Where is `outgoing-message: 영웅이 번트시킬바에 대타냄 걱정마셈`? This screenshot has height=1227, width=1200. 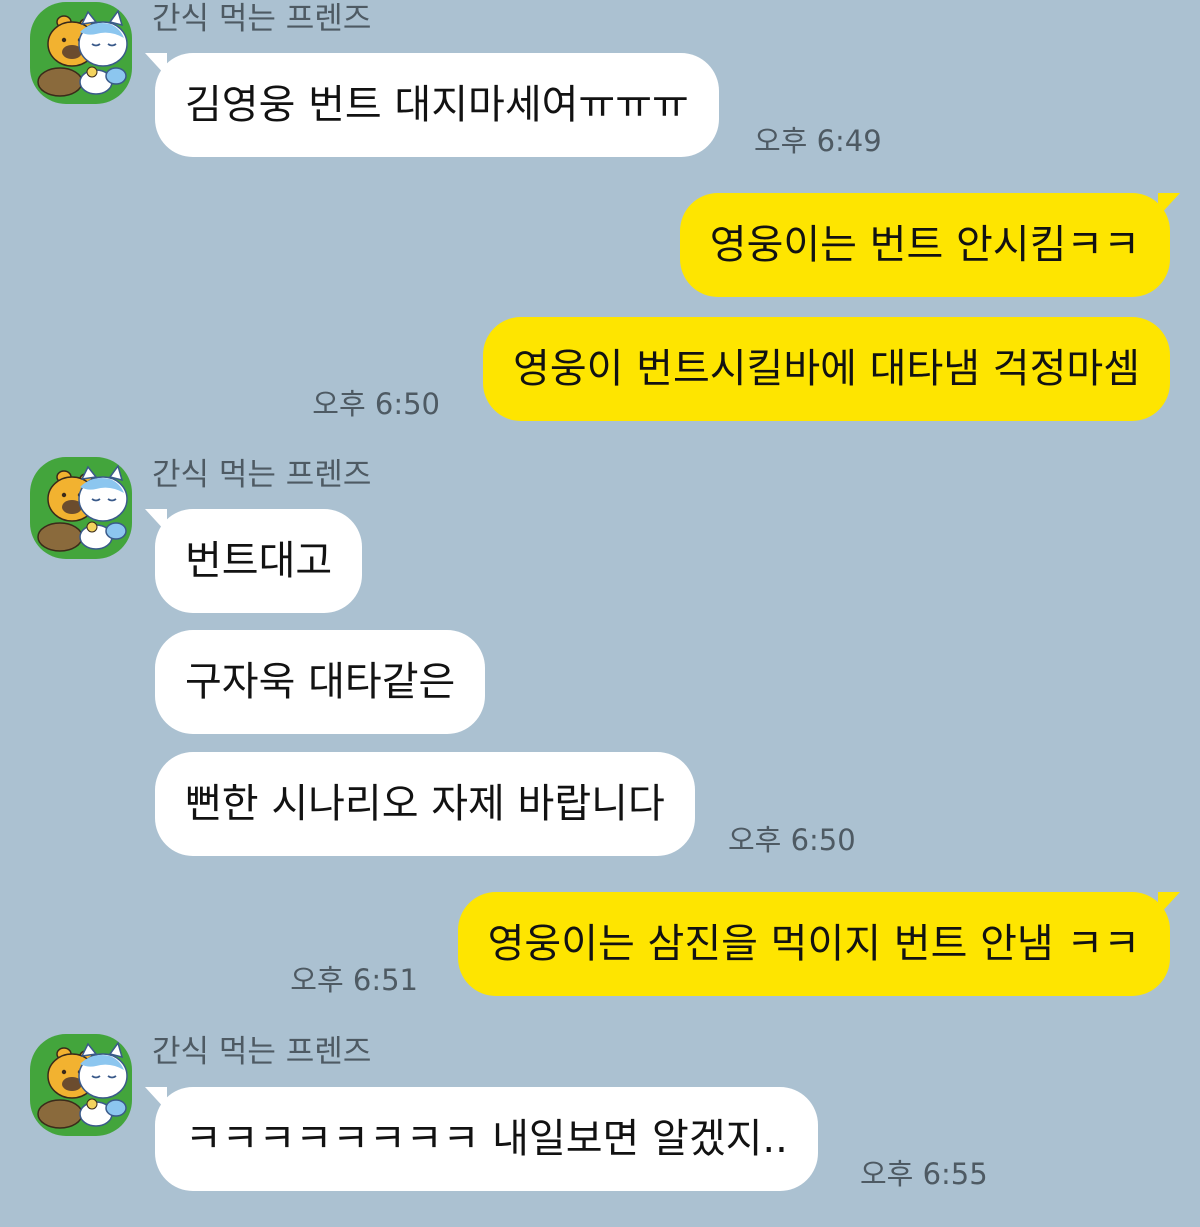 outgoing-message: 영웅이 번트시킬바에 대타냄 걱정마셈 is located at coordinates (826, 369).